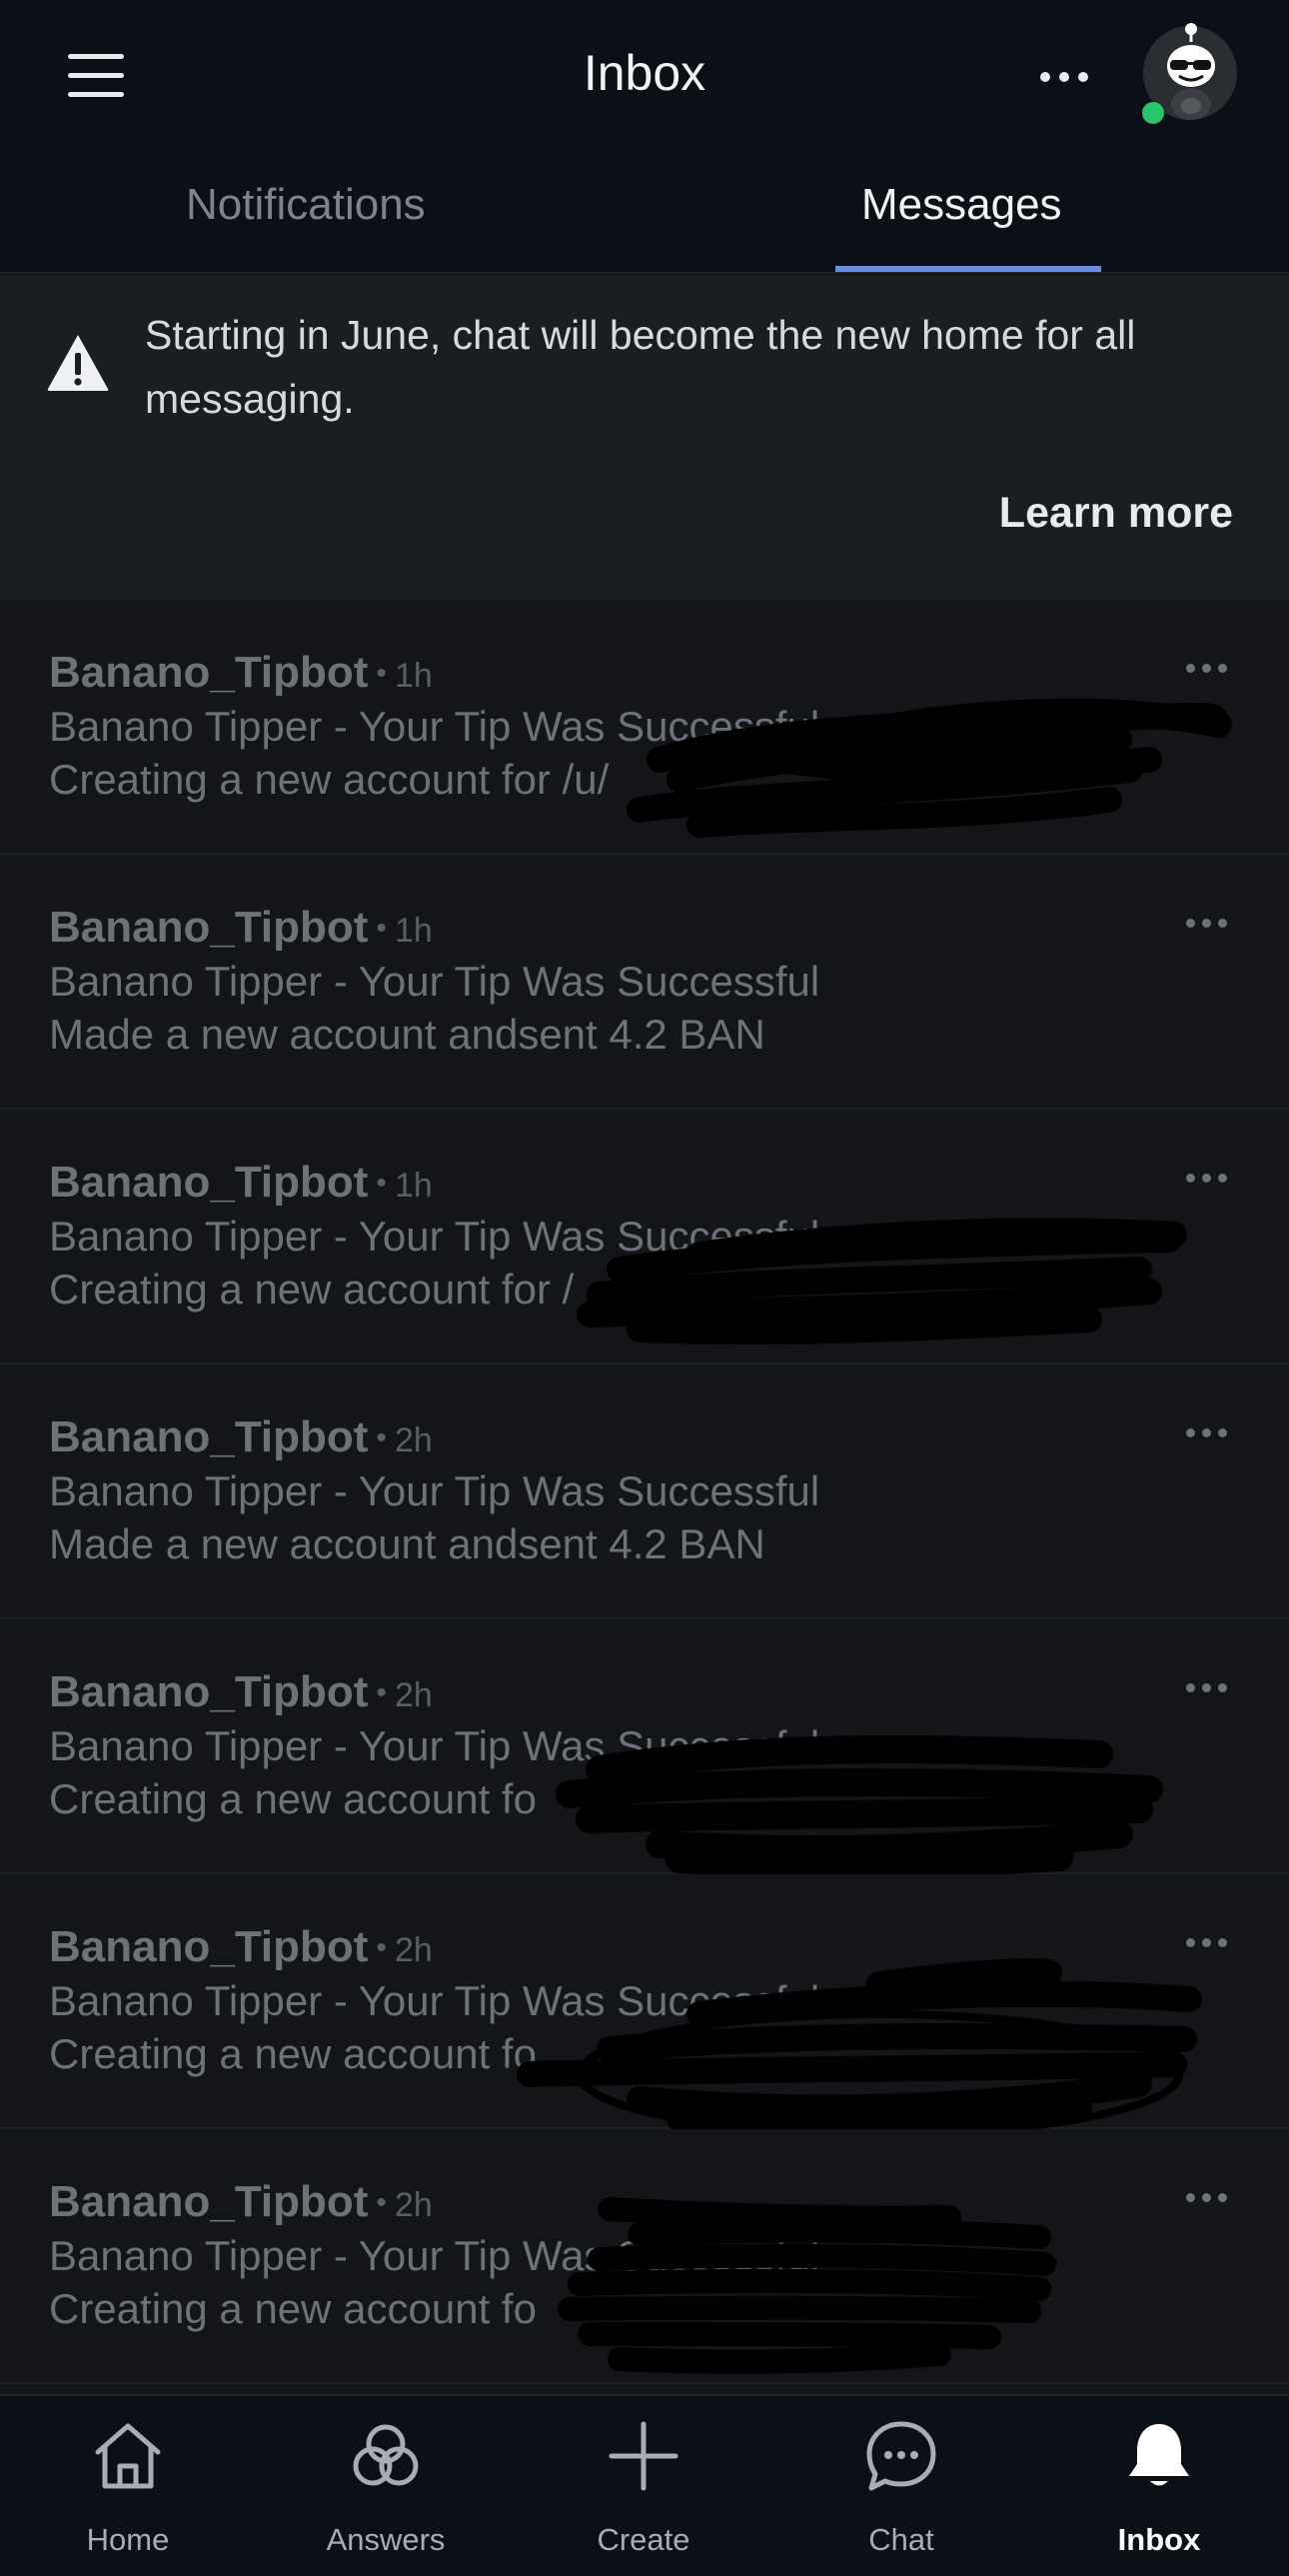 This screenshot has width=1289, height=2576. I want to click on nav-answers-label: Answers, so click(386, 2539).